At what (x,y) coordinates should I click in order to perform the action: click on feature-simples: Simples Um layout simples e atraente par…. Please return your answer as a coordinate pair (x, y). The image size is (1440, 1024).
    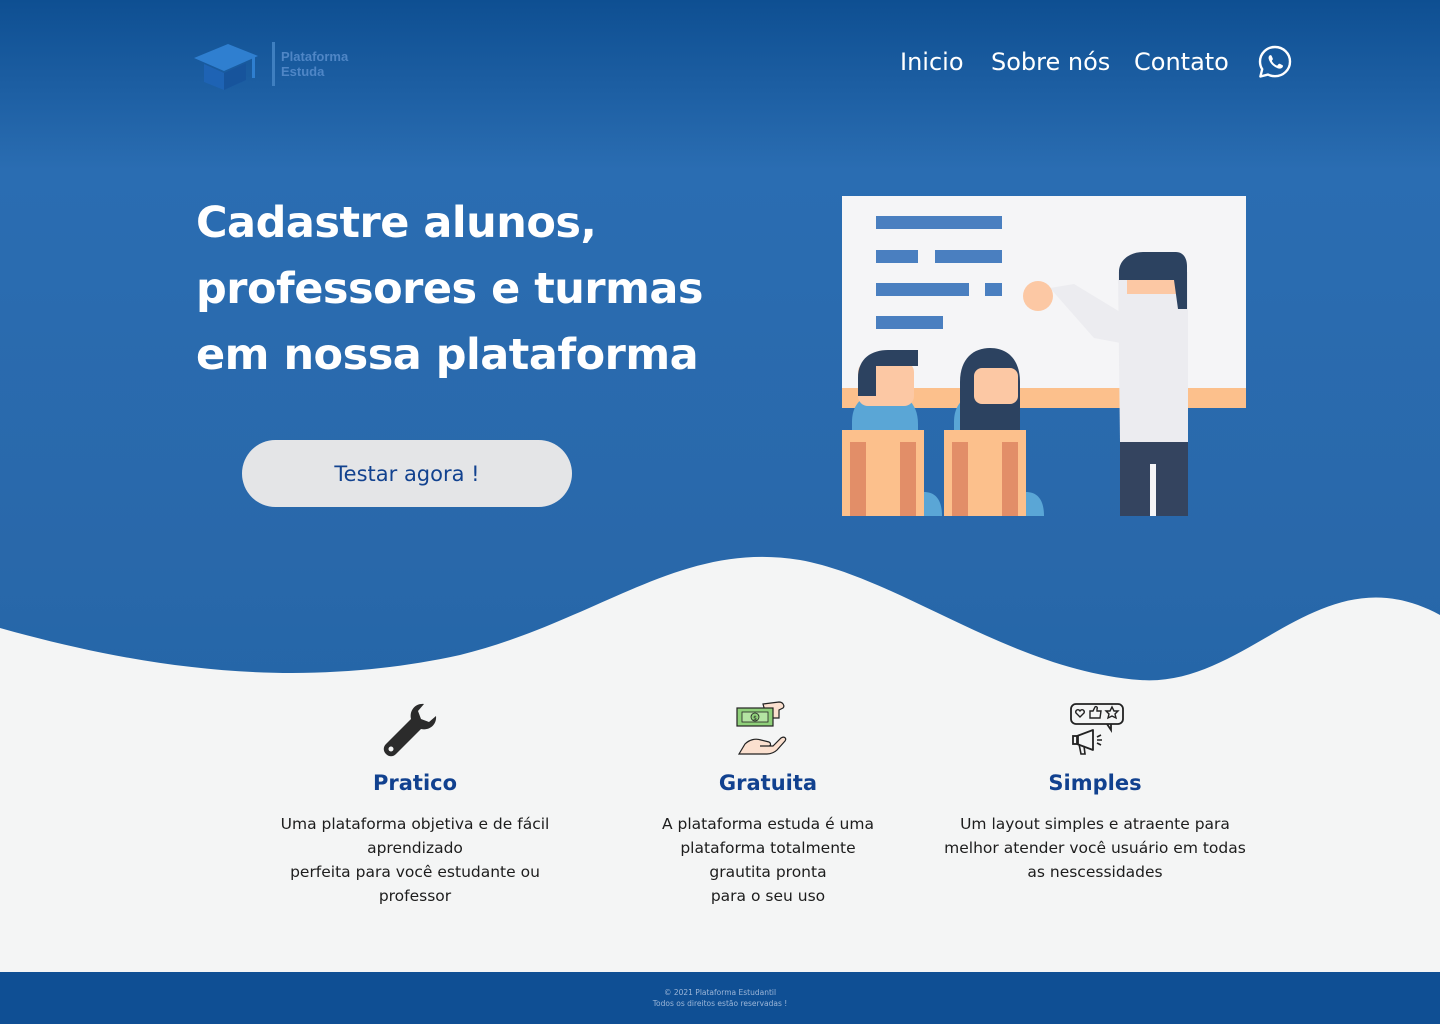
    Looking at the image, I should click on (1095, 792).